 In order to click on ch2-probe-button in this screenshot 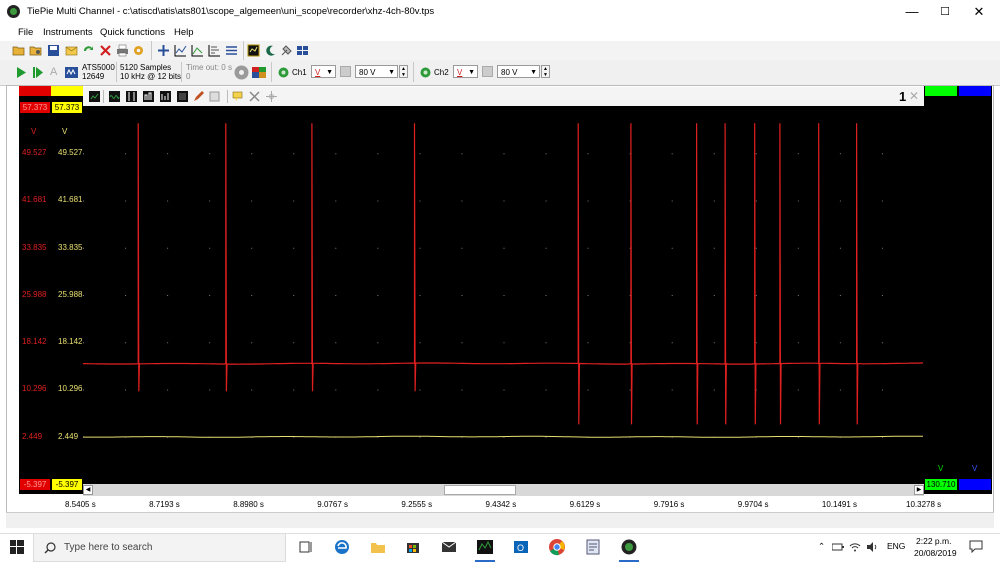, I will do `click(487, 71)`.